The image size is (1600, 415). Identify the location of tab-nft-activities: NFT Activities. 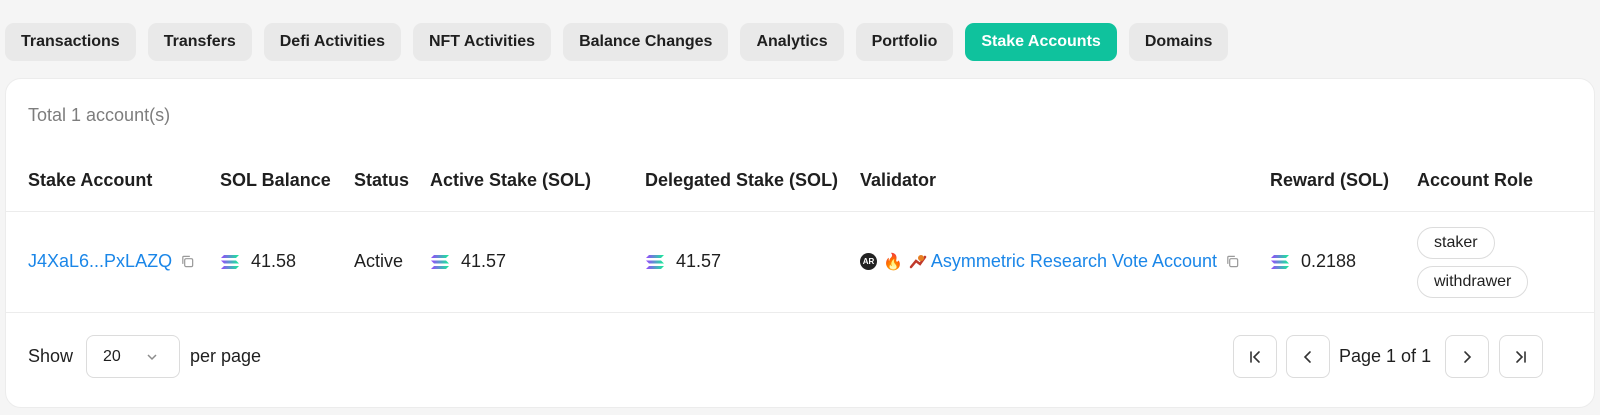
(482, 42).